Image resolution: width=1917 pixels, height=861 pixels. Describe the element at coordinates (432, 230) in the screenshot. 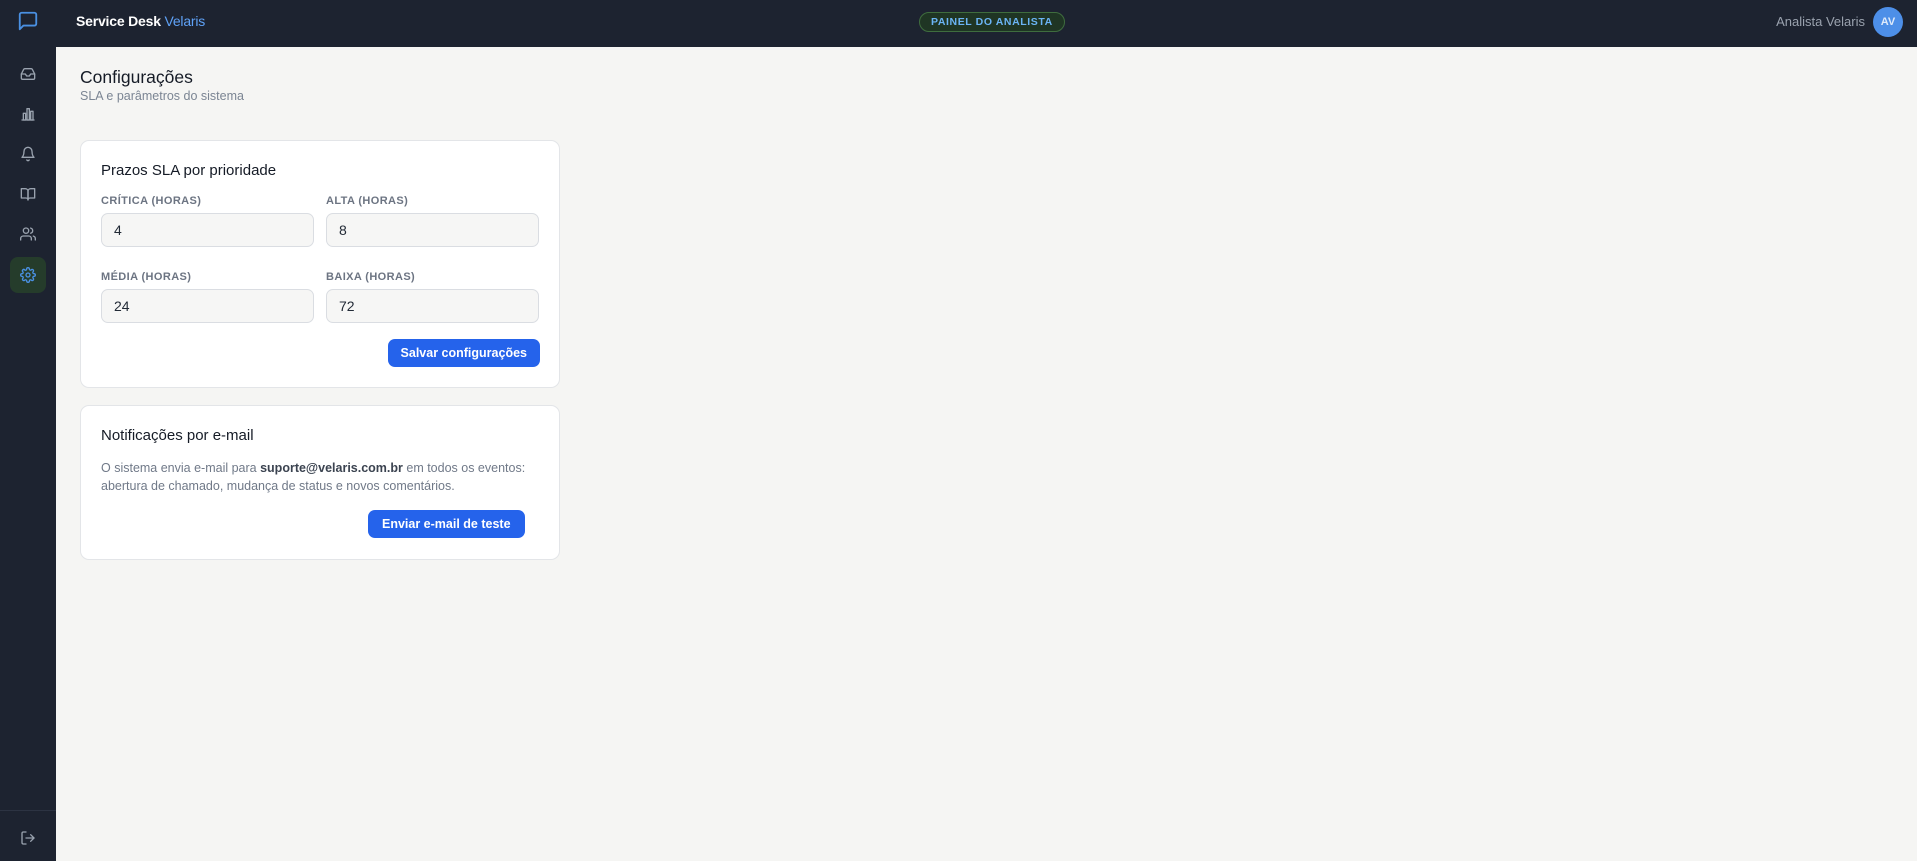

I see `sla-high-input` at that location.